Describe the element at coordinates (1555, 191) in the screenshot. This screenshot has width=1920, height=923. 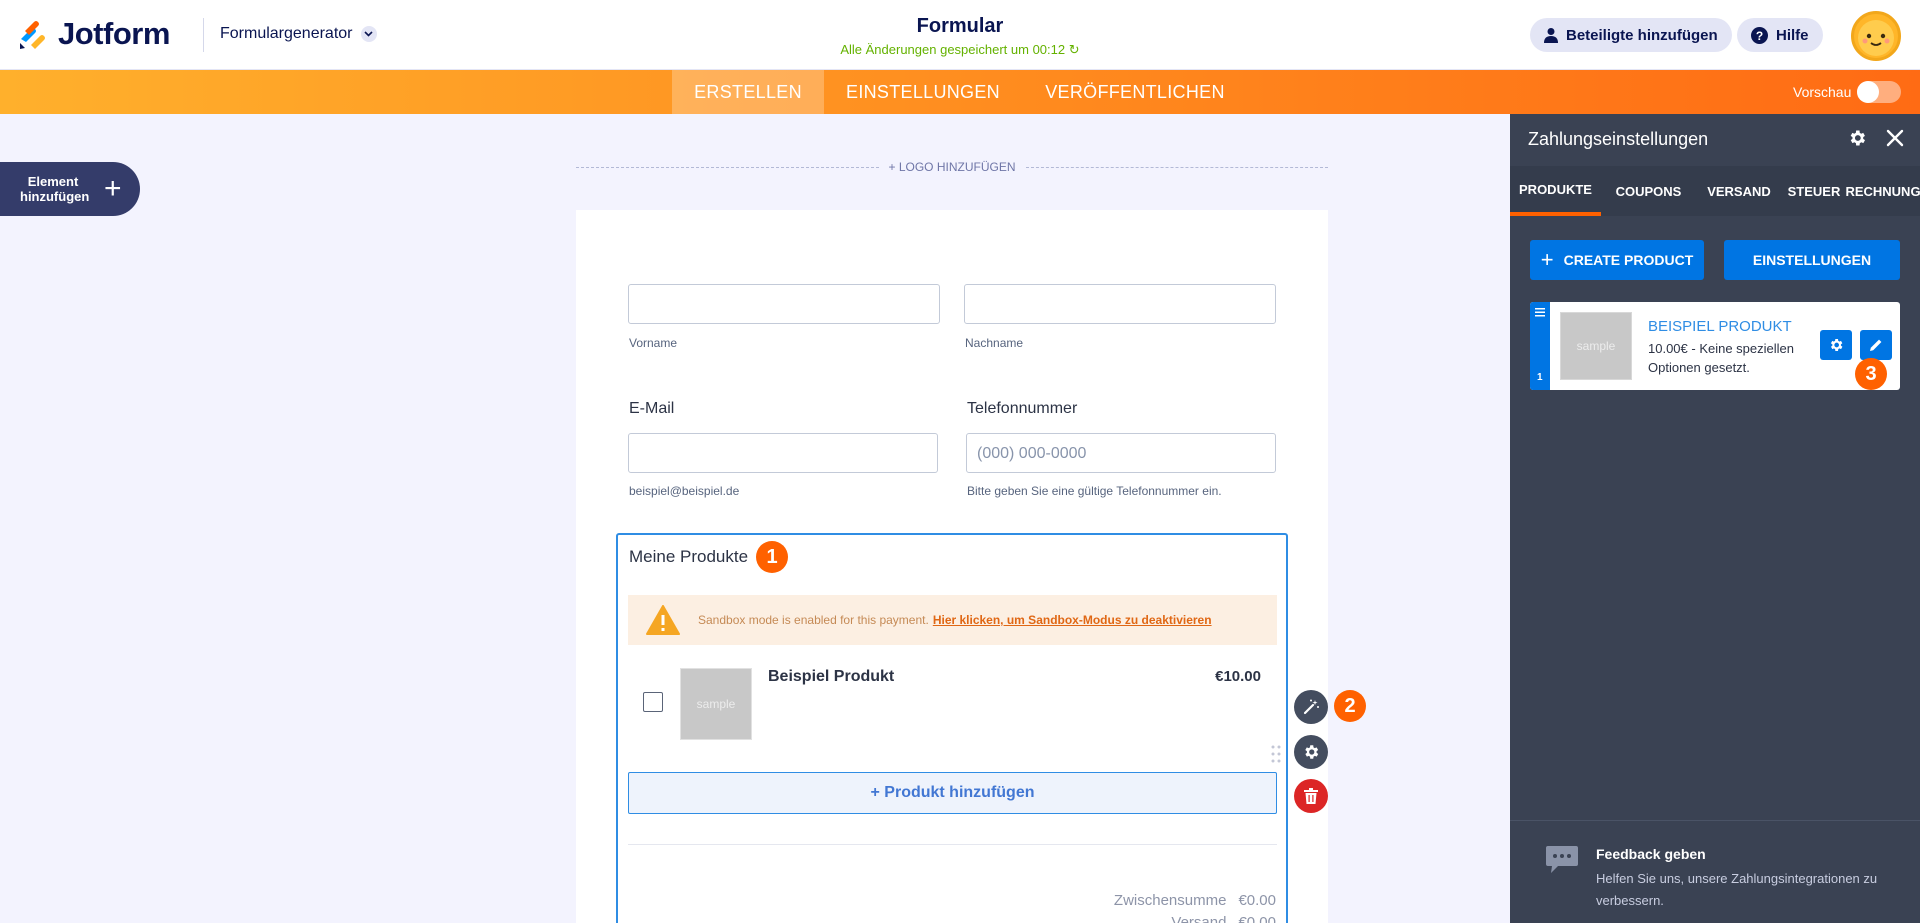
I see `panel-tab-produkte: PRODUKTE` at that location.